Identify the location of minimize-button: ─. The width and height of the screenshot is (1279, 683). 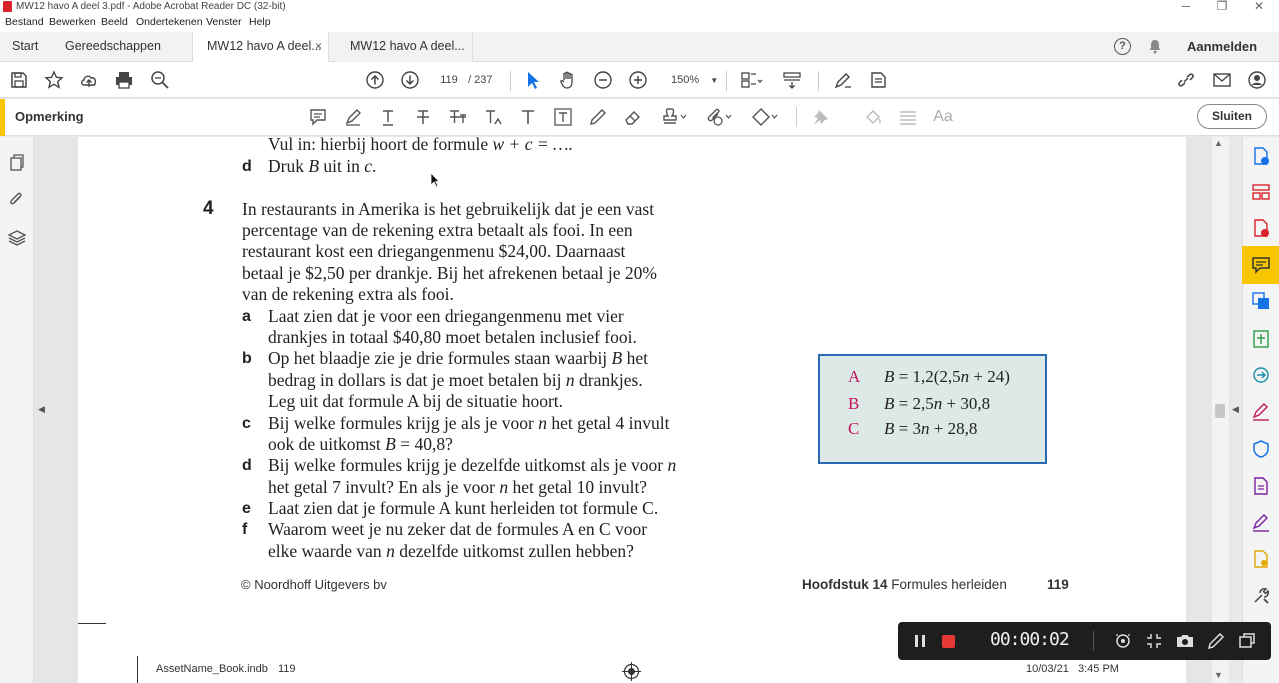
(1186, 7).